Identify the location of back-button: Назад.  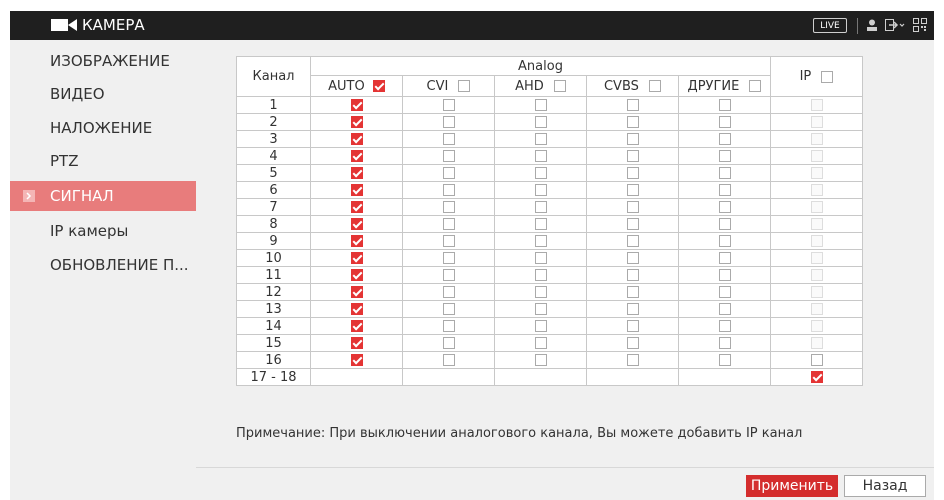
(885, 486).